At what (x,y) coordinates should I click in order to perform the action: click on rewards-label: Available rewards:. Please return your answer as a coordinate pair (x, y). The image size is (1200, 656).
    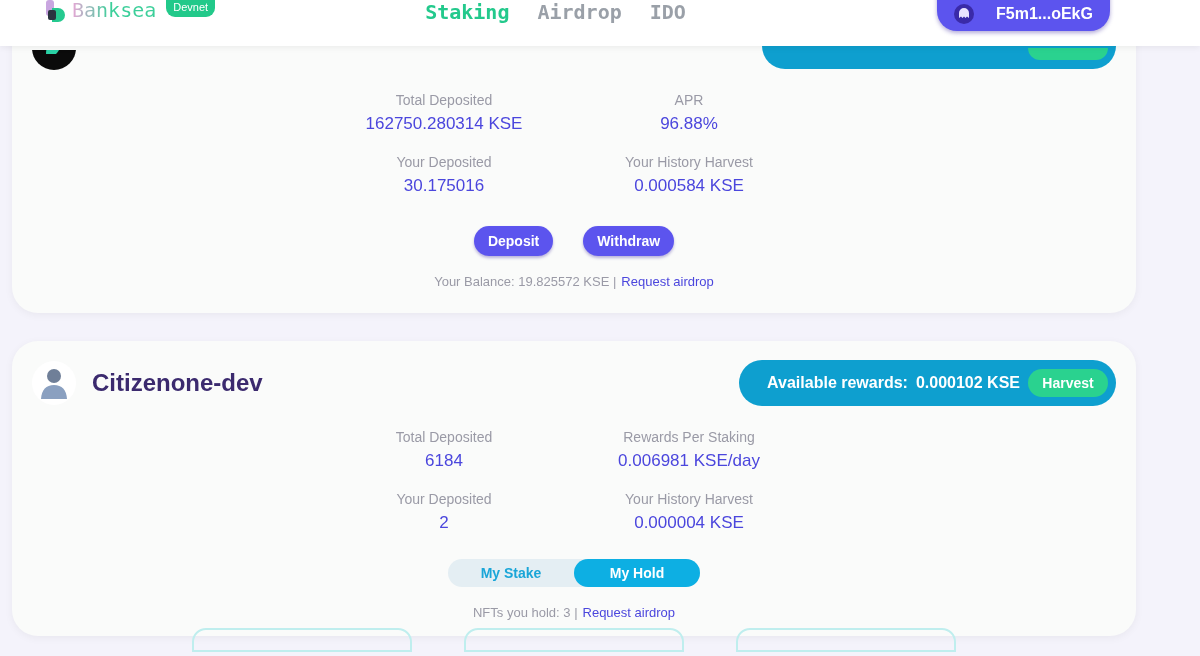
    Looking at the image, I should click on (837, 383).